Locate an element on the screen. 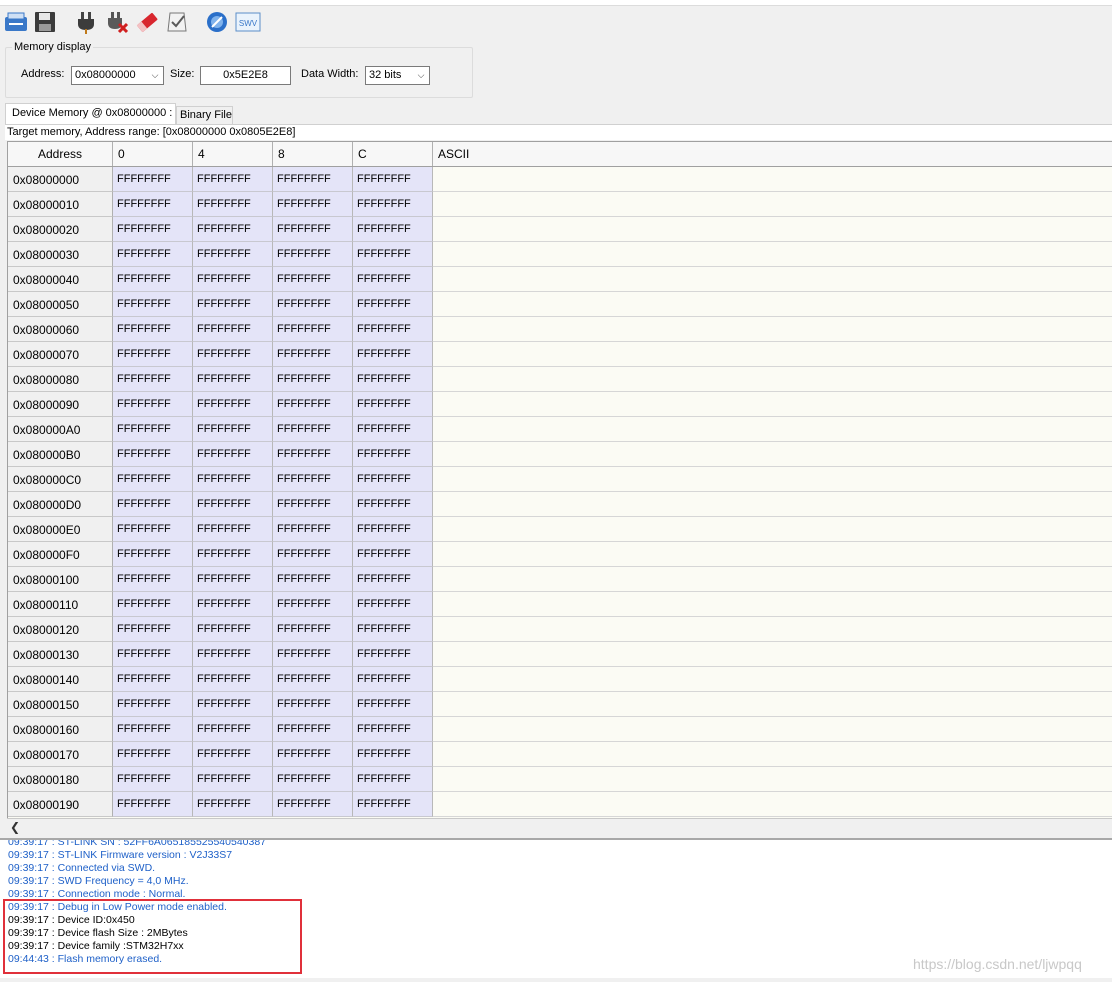 This screenshot has width=1112, height=982. tab-device-memory: Device Memory @ 0x08000000 : is located at coordinates (90, 113).